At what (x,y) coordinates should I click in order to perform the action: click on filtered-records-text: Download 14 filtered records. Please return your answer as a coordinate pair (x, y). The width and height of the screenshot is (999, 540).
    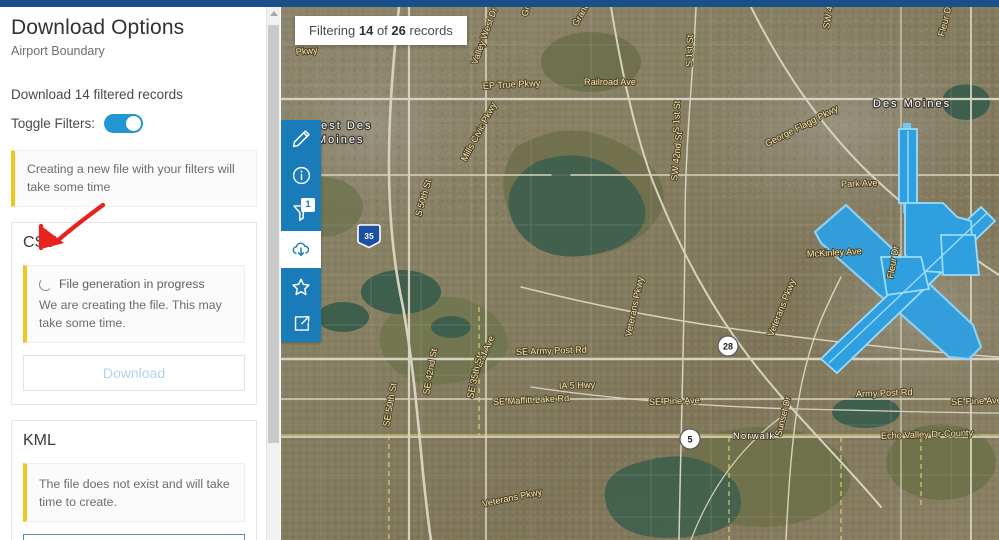
    Looking at the image, I should click on (97, 94).